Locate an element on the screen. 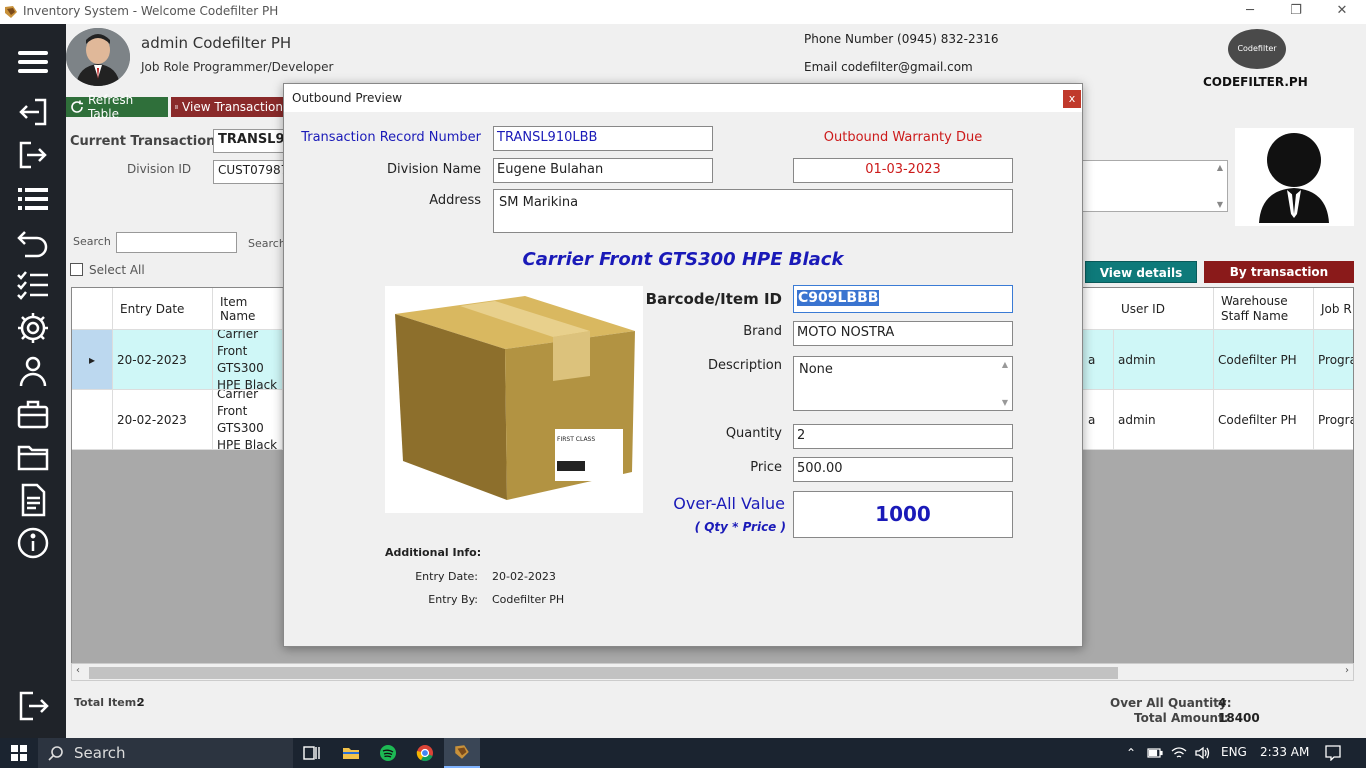 The height and width of the screenshot is (768, 1366). total-amount-value: 18400 is located at coordinates (1239, 718).